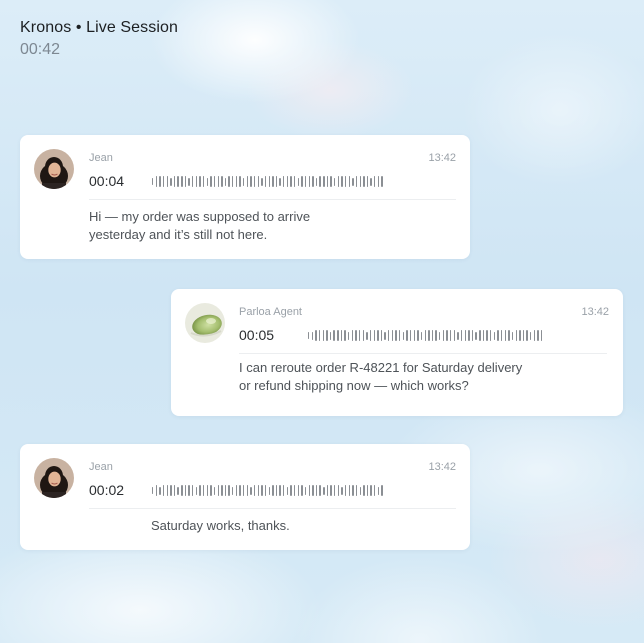  What do you see at coordinates (101, 467) in the screenshot?
I see `sender-name: Jean` at bounding box center [101, 467].